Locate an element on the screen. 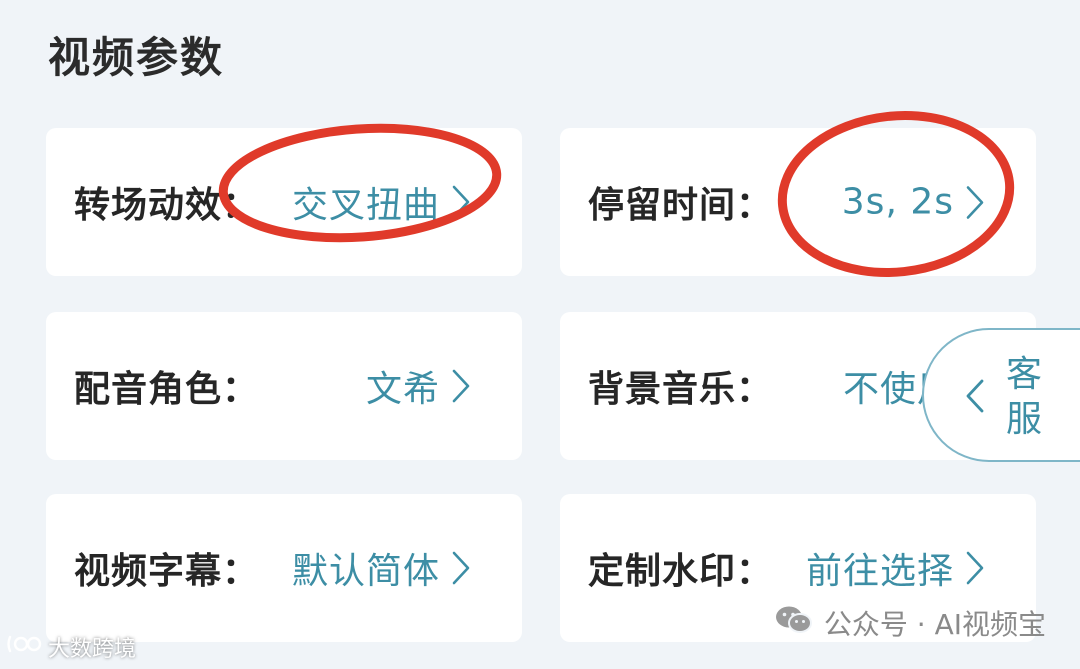 The height and width of the screenshot is (669, 1080). setting-value-group: 文希 is located at coordinates (419, 386).